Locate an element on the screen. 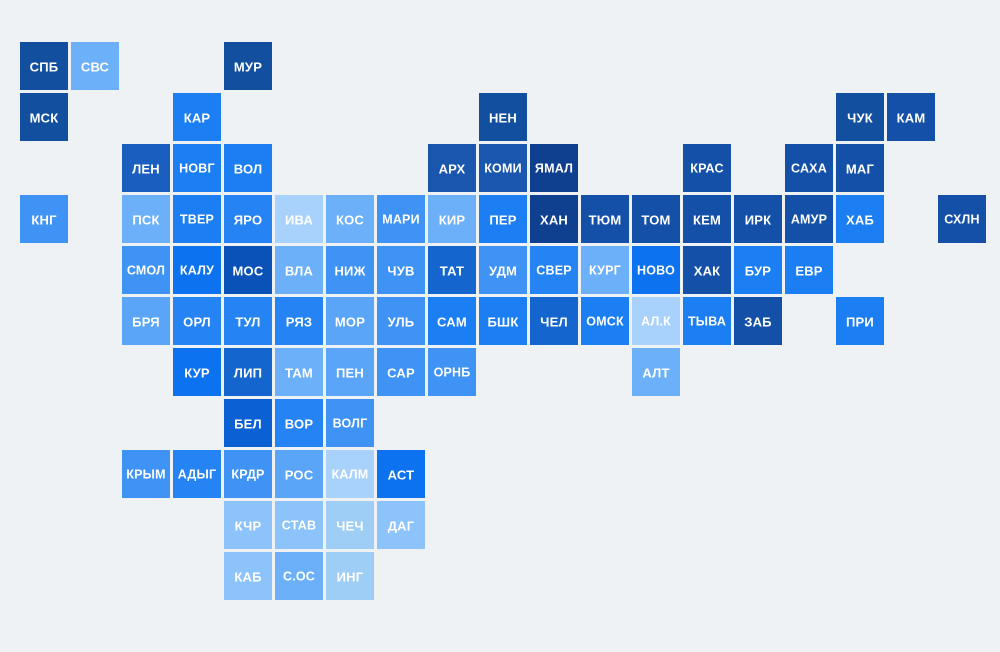 Image resolution: width=1000 pixels, height=652 pixels. region-tile-label: ТЮМ is located at coordinates (605, 219).